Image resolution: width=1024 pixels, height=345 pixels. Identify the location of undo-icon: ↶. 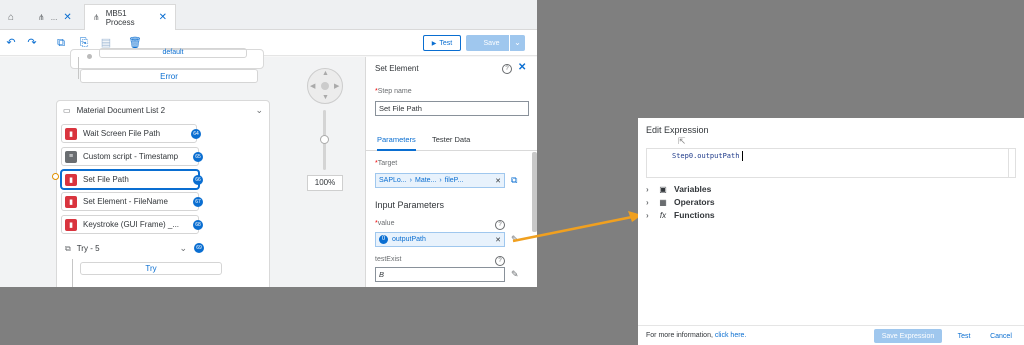
(11, 43).